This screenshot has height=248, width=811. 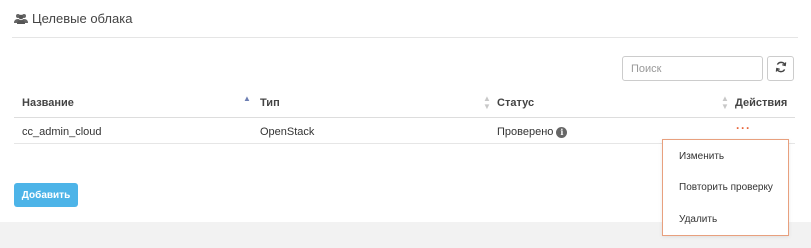 I want to click on menu-item-edit: Изменить, so click(x=701, y=156).